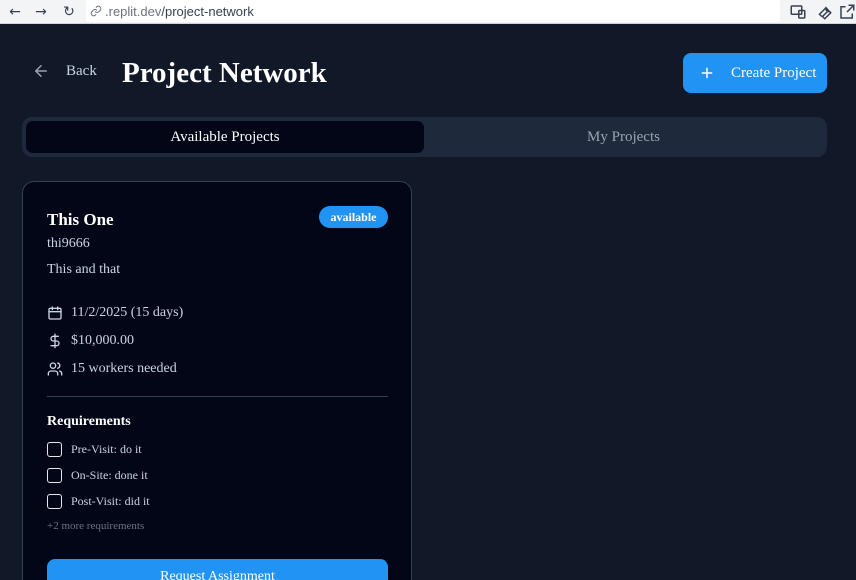 The image size is (856, 580). I want to click on create-project-button: Create Project, so click(755, 73).